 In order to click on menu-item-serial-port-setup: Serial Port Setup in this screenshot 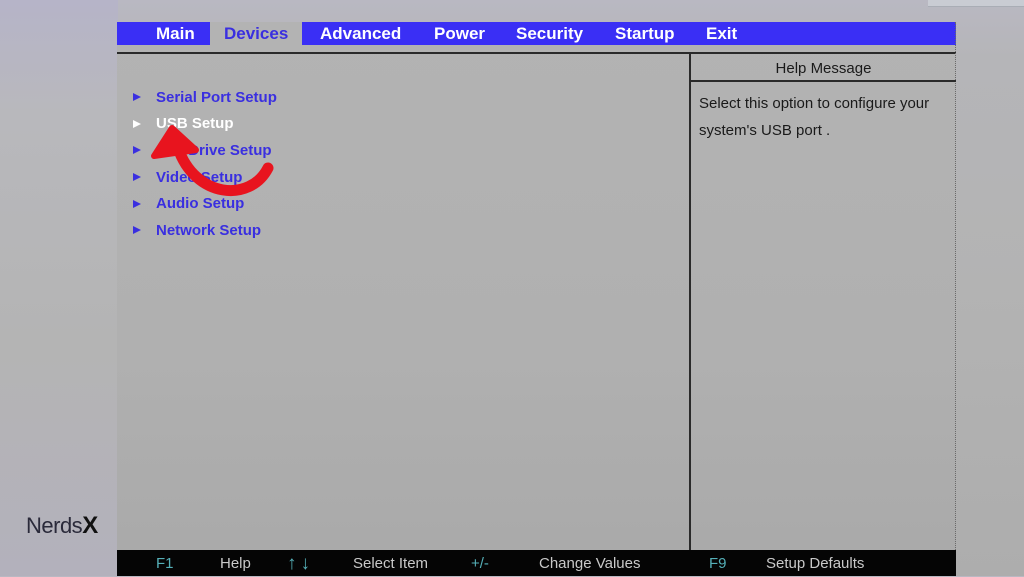, I will do `click(205, 97)`.